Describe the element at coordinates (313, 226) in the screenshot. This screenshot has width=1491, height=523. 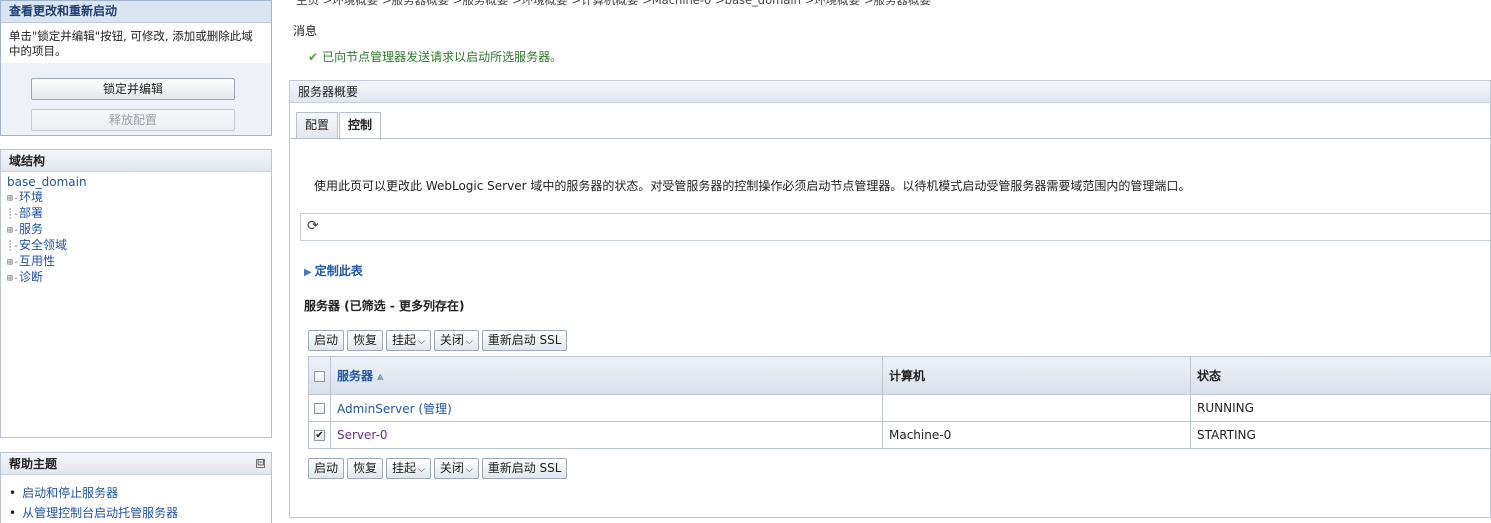
I see `refresh-icon: ⟳` at that location.